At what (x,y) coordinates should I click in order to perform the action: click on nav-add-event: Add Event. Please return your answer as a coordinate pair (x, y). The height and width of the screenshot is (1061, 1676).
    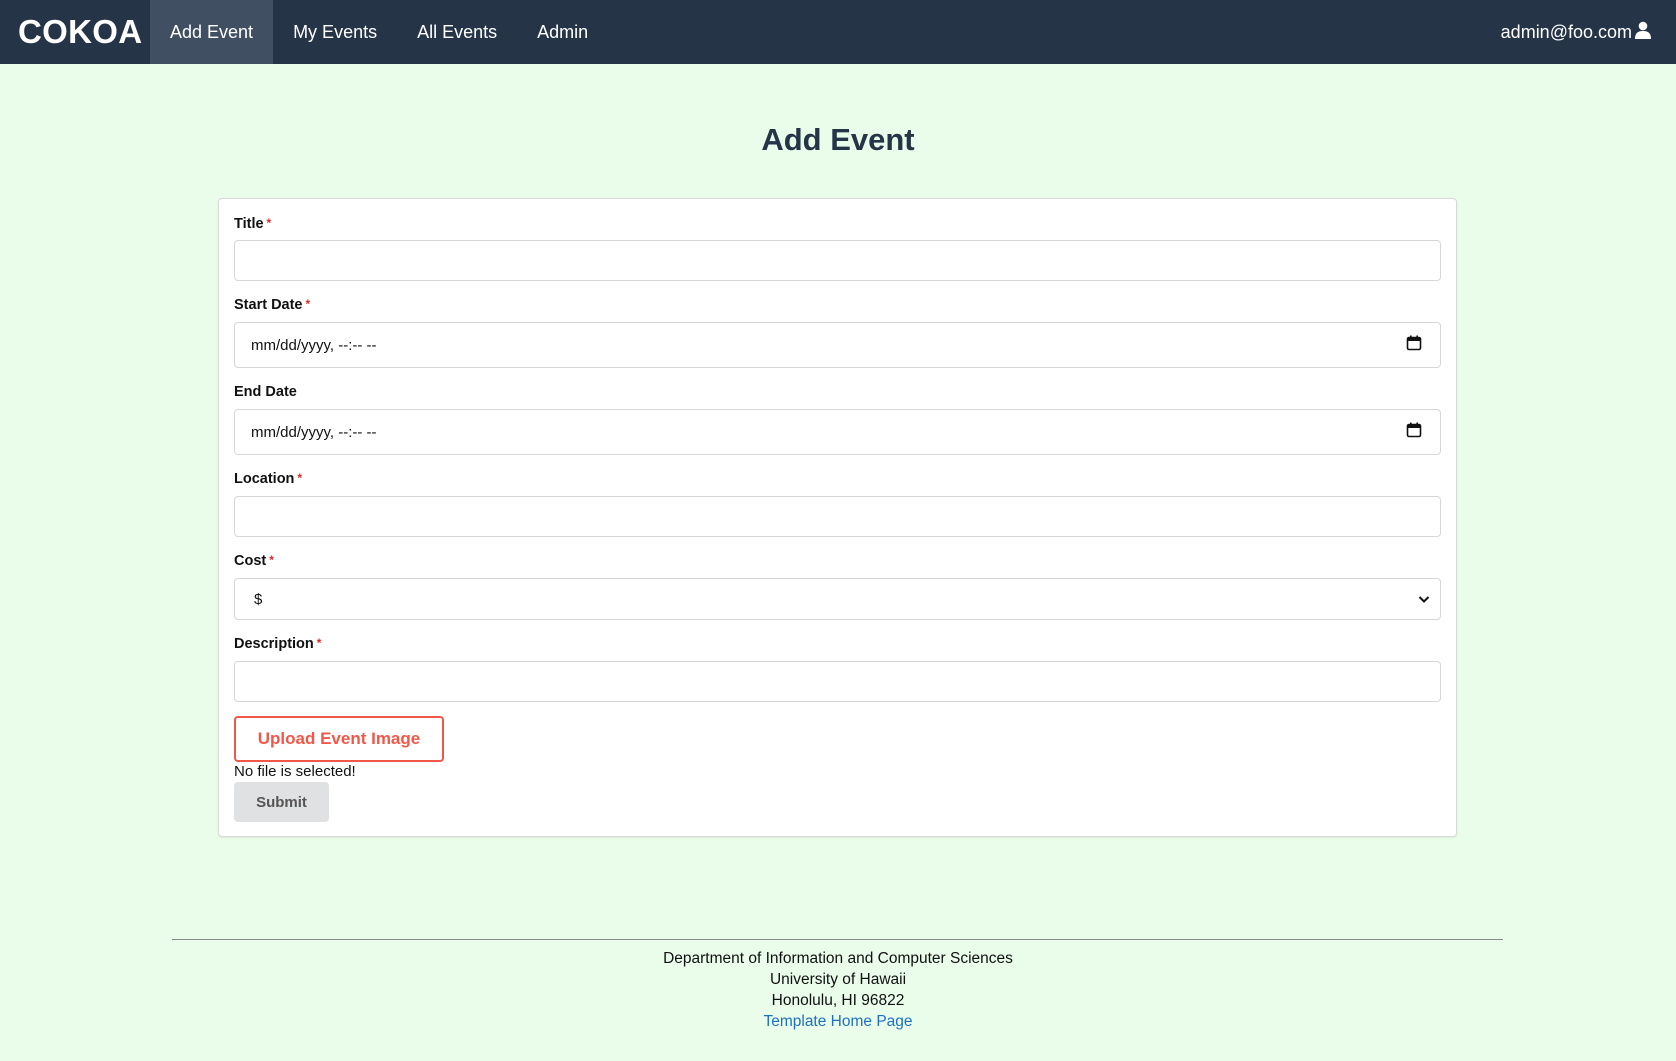
    Looking at the image, I should click on (212, 32).